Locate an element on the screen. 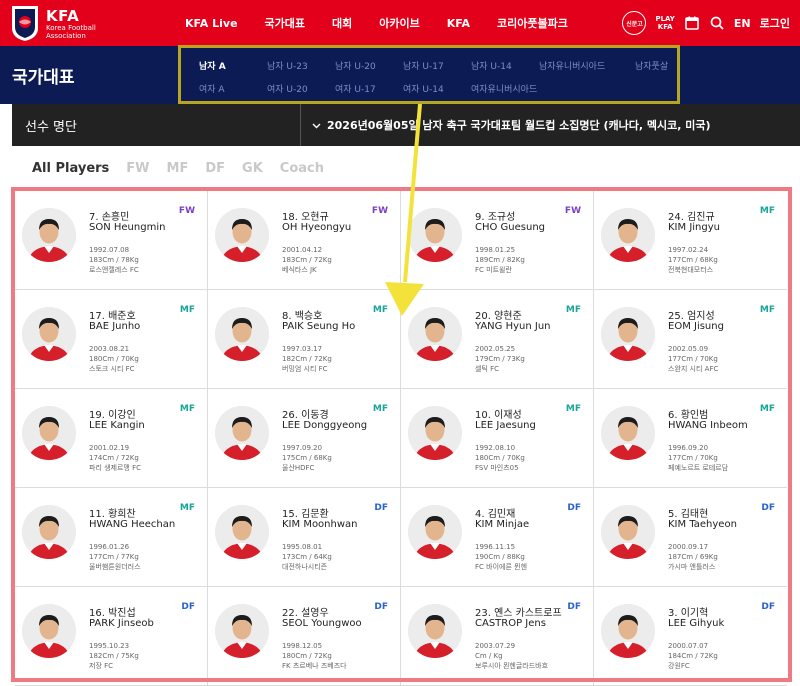 The width and height of the screenshot is (800, 686). tab-men-u23: 남자 U-23 is located at coordinates (301, 66).